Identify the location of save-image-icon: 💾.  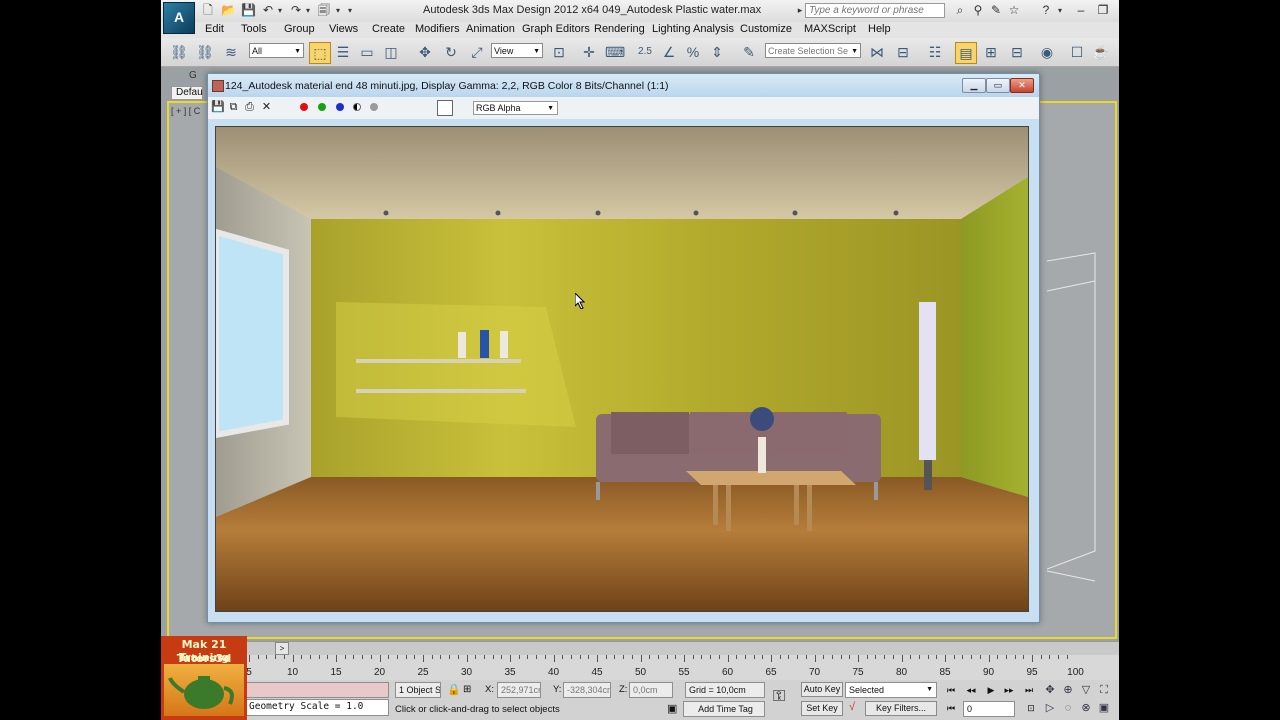
(218, 107).